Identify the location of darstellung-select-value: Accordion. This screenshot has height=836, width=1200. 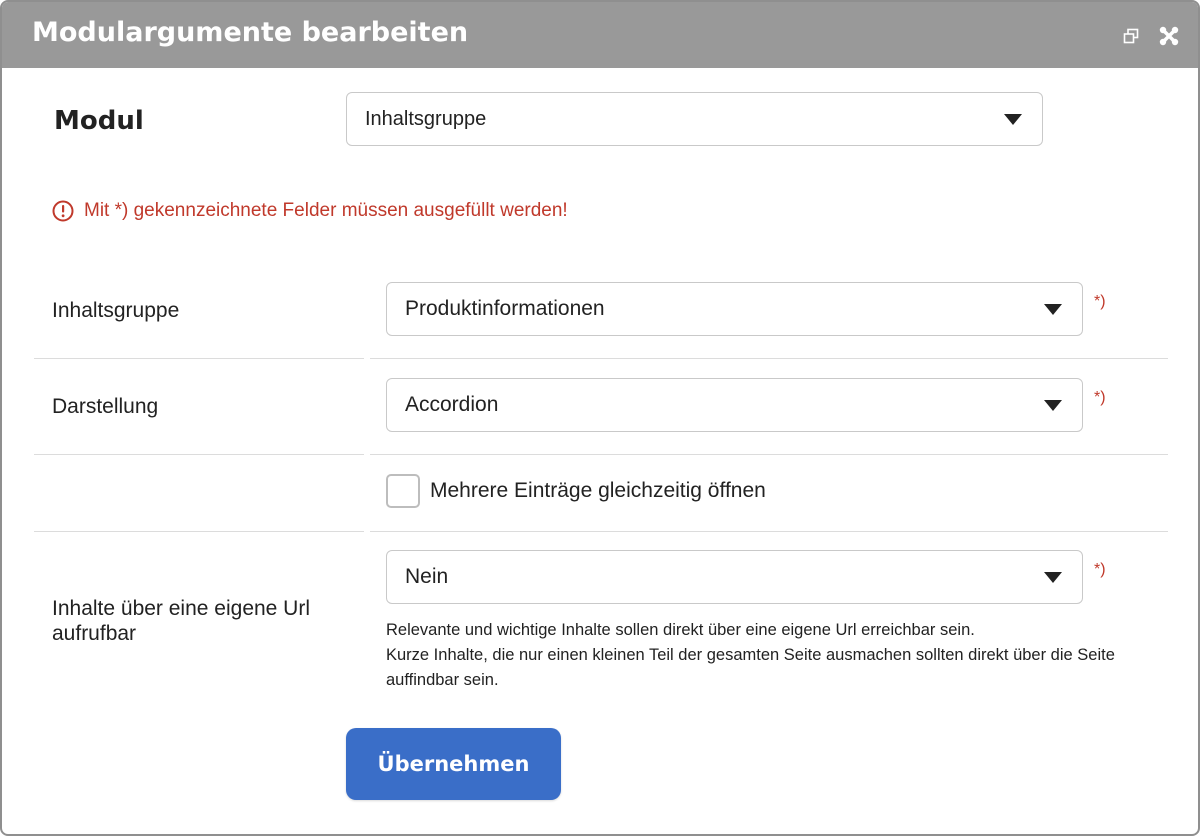
(452, 404).